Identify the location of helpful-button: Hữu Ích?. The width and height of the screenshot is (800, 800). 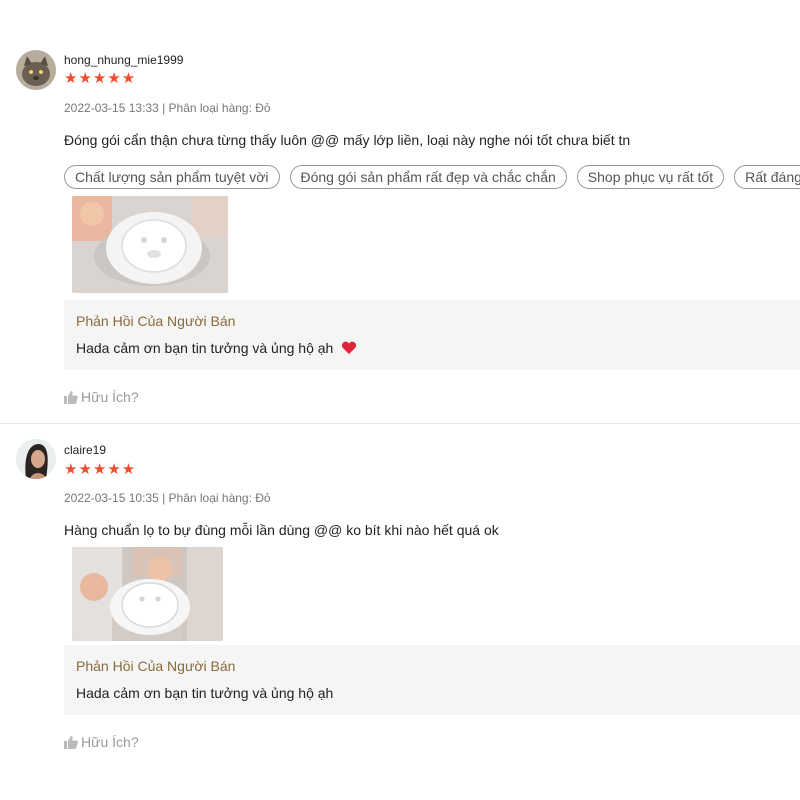
(101, 743).